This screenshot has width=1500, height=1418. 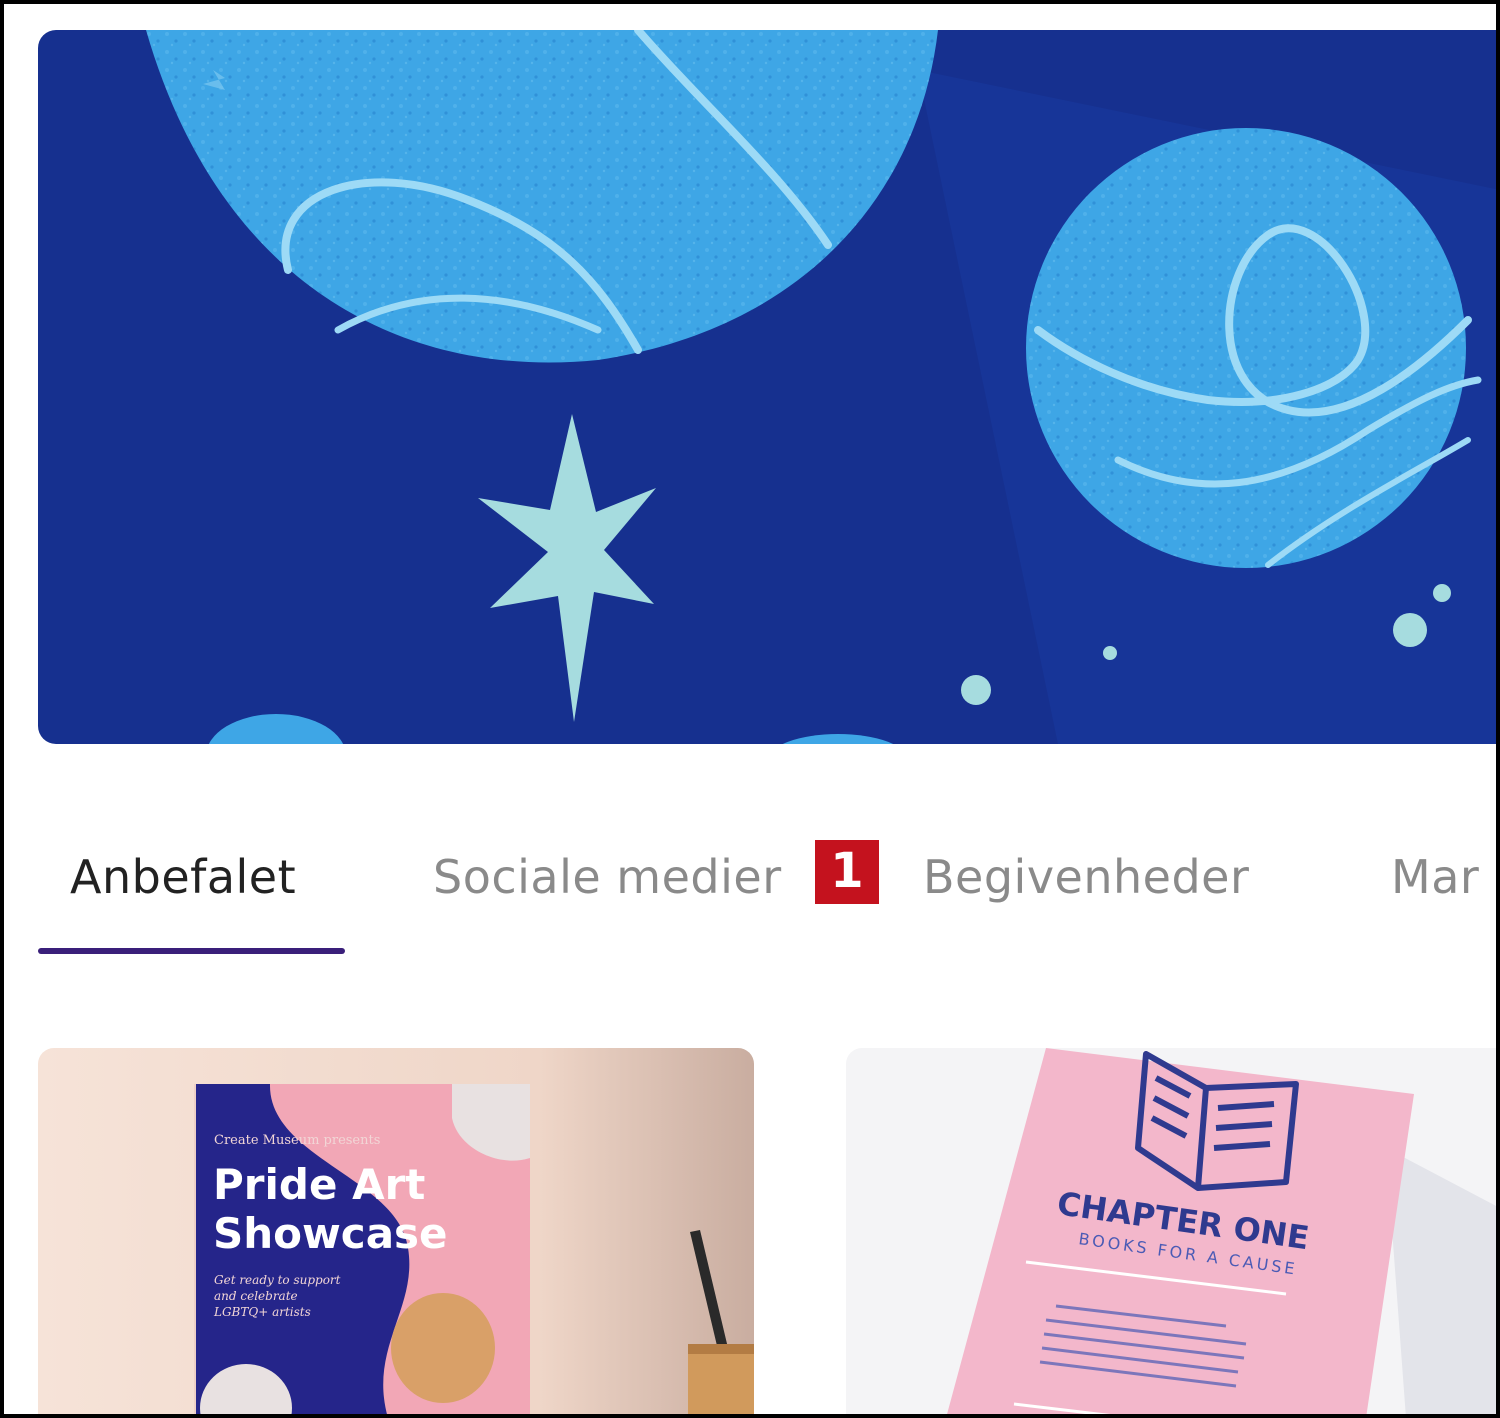 I want to click on poster-small-line: and celebrate, so click(x=256, y=1296).